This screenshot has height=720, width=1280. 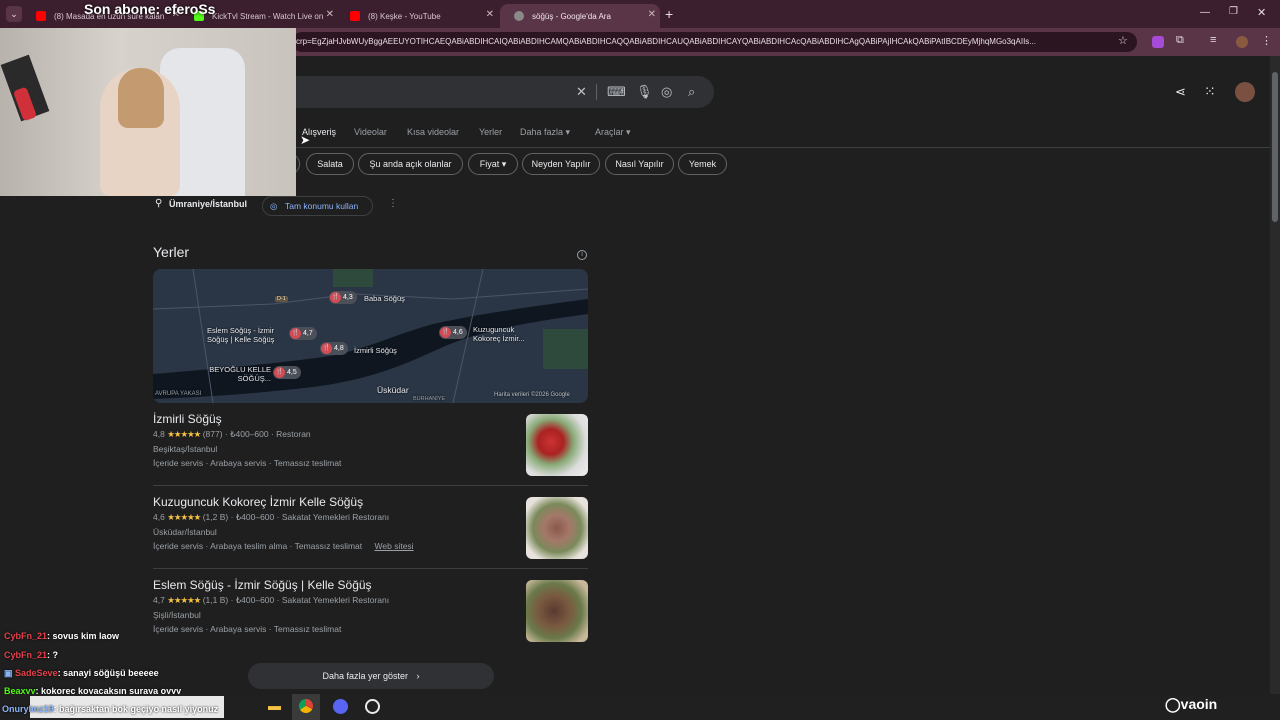 I want to click on map-pin: 🍴 4,6, so click(x=453, y=332).